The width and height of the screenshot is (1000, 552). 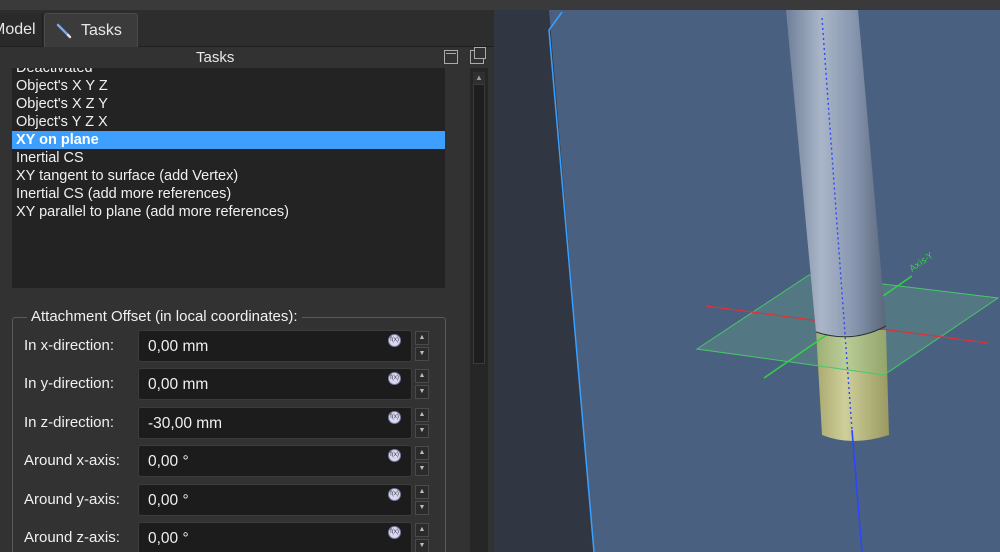 What do you see at coordinates (478, 55) in the screenshot?
I see `float-panel-icon` at bounding box center [478, 55].